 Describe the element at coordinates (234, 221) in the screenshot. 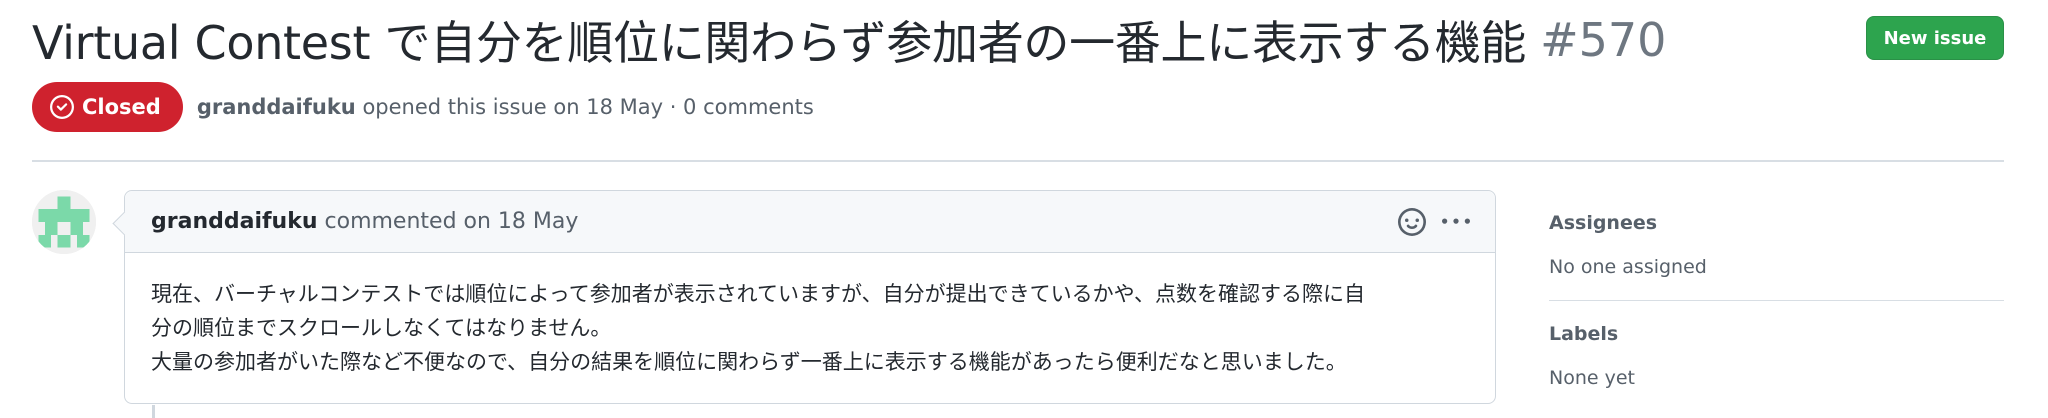

I see `comment-author-link: granddaifuku` at that location.